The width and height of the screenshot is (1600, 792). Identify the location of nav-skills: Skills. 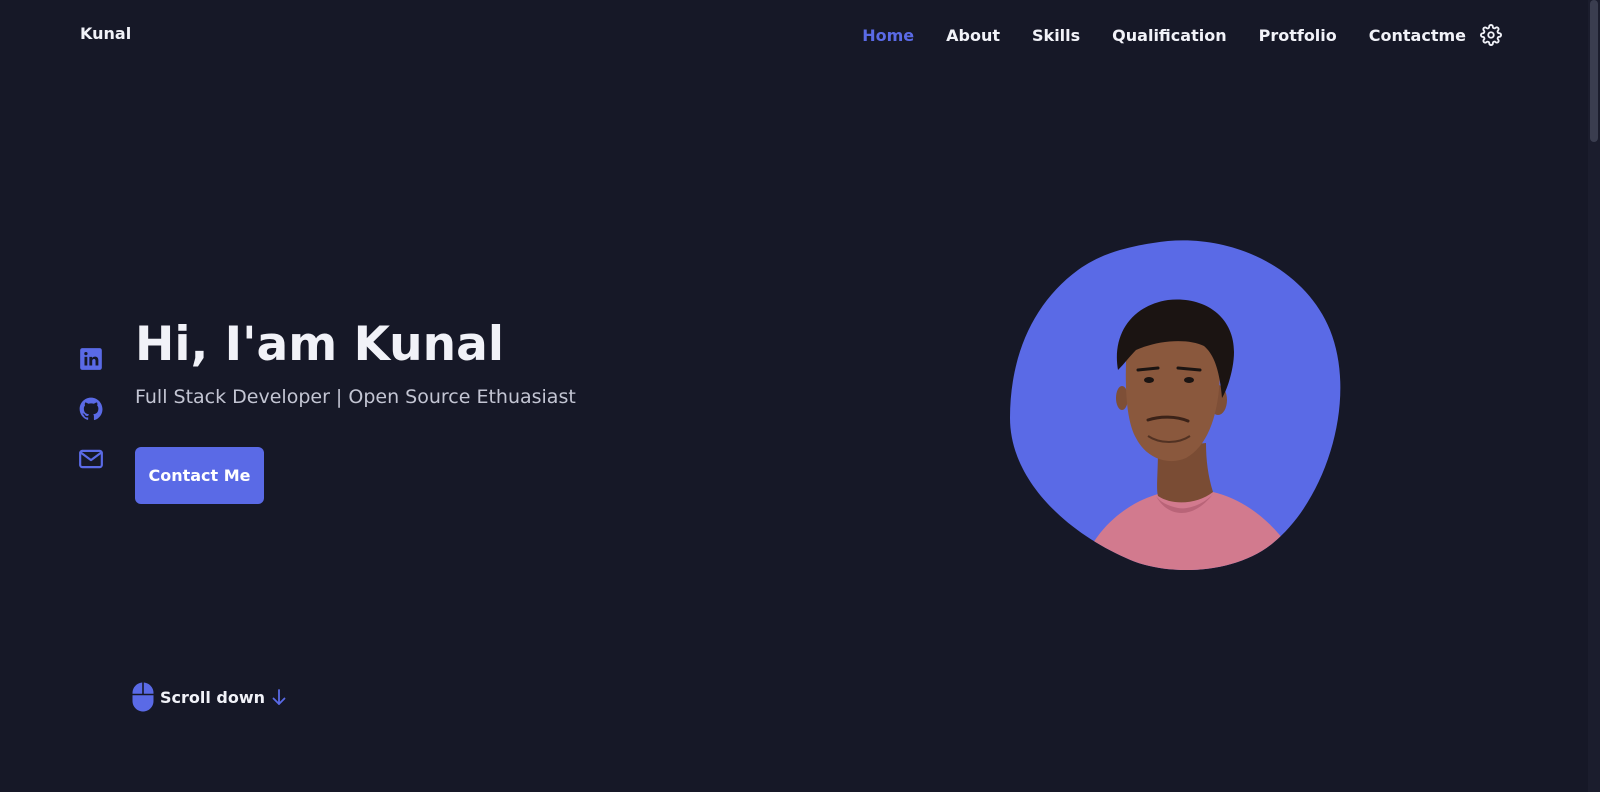
(1056, 35).